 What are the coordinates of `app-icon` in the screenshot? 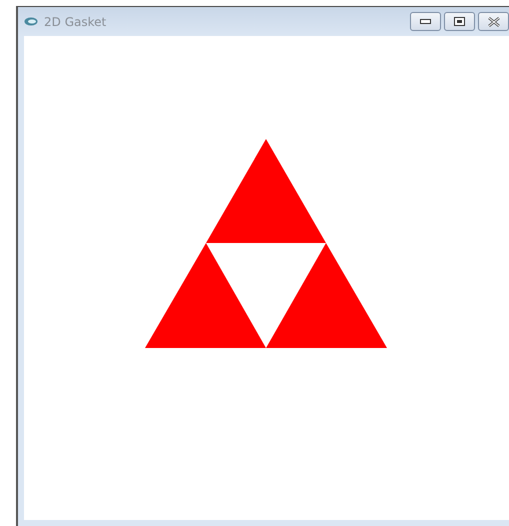 It's located at (31, 21).